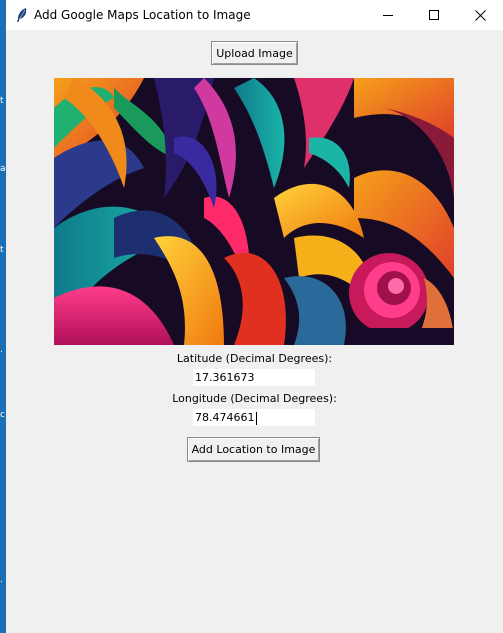 The image size is (503, 633). Describe the element at coordinates (253, 449) in the screenshot. I see `add-location-button: Add Location to Image` at that location.